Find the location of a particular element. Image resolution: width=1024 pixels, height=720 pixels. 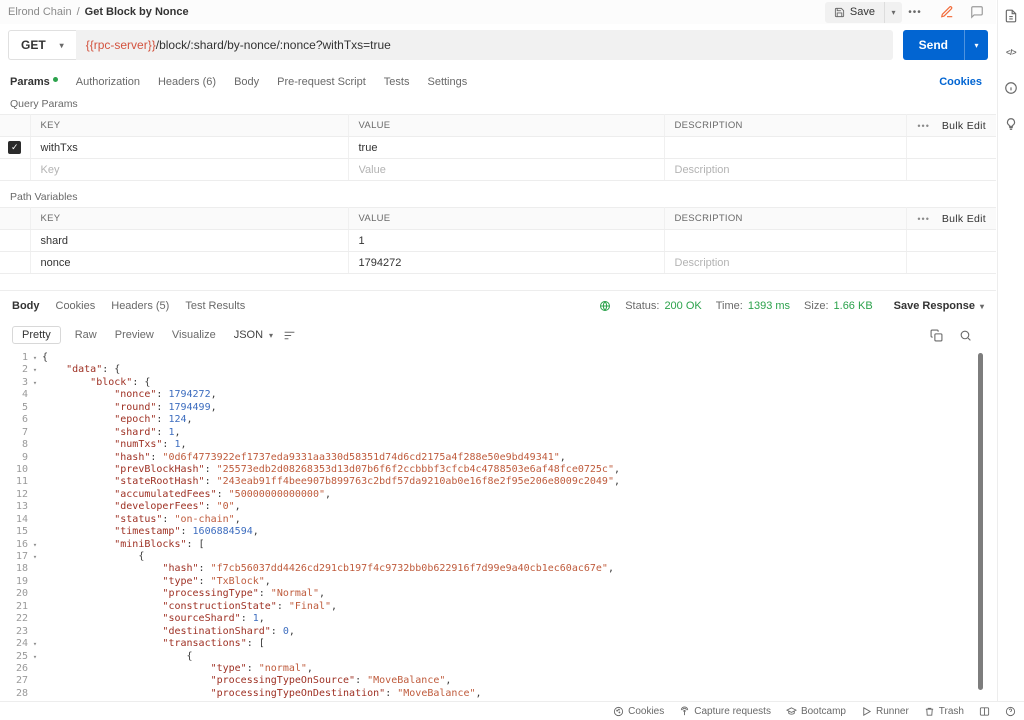

documentation-icon is located at coordinates (1011, 16).